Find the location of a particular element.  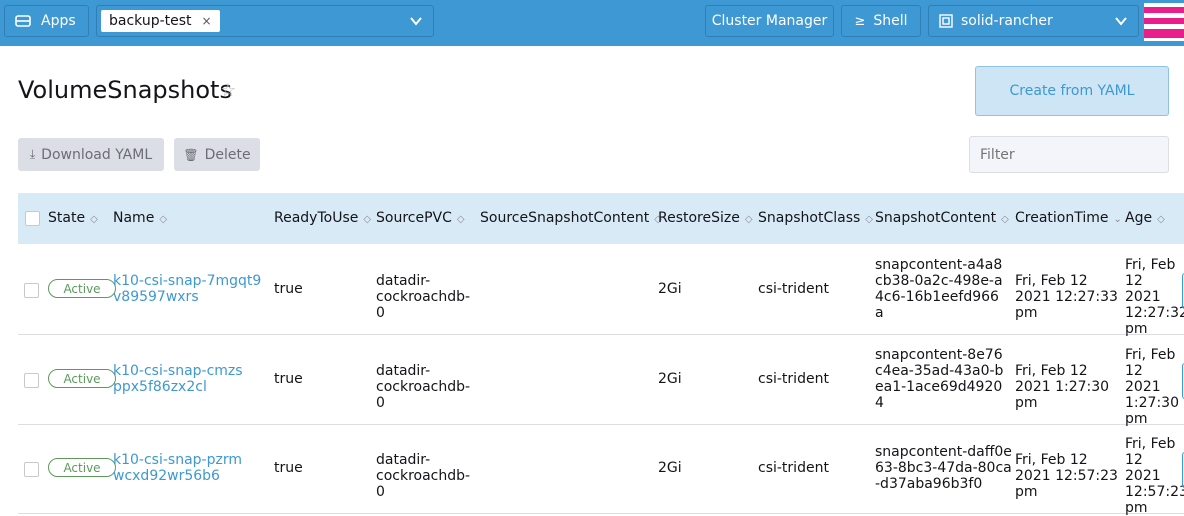

download-yaml-label: Download YAML is located at coordinates (97, 154).